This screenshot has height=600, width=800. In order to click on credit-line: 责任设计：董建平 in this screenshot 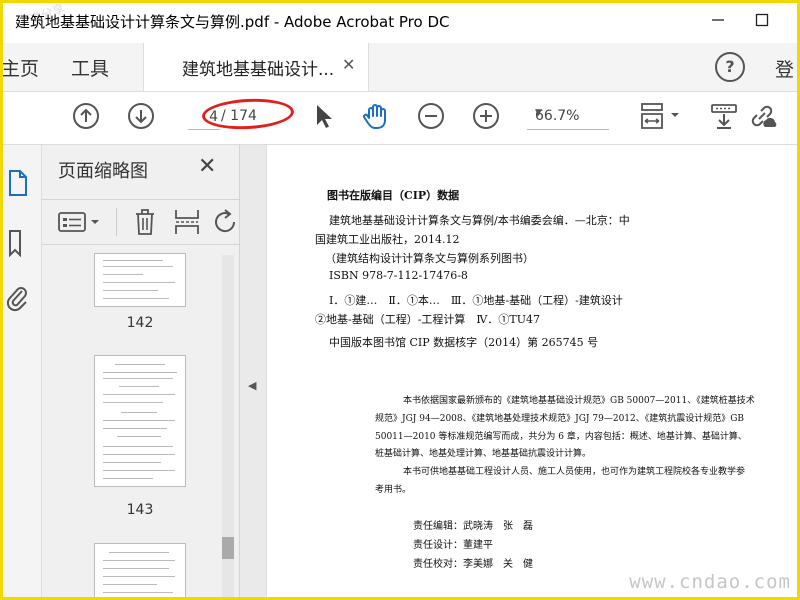, I will do `click(453, 545)`.